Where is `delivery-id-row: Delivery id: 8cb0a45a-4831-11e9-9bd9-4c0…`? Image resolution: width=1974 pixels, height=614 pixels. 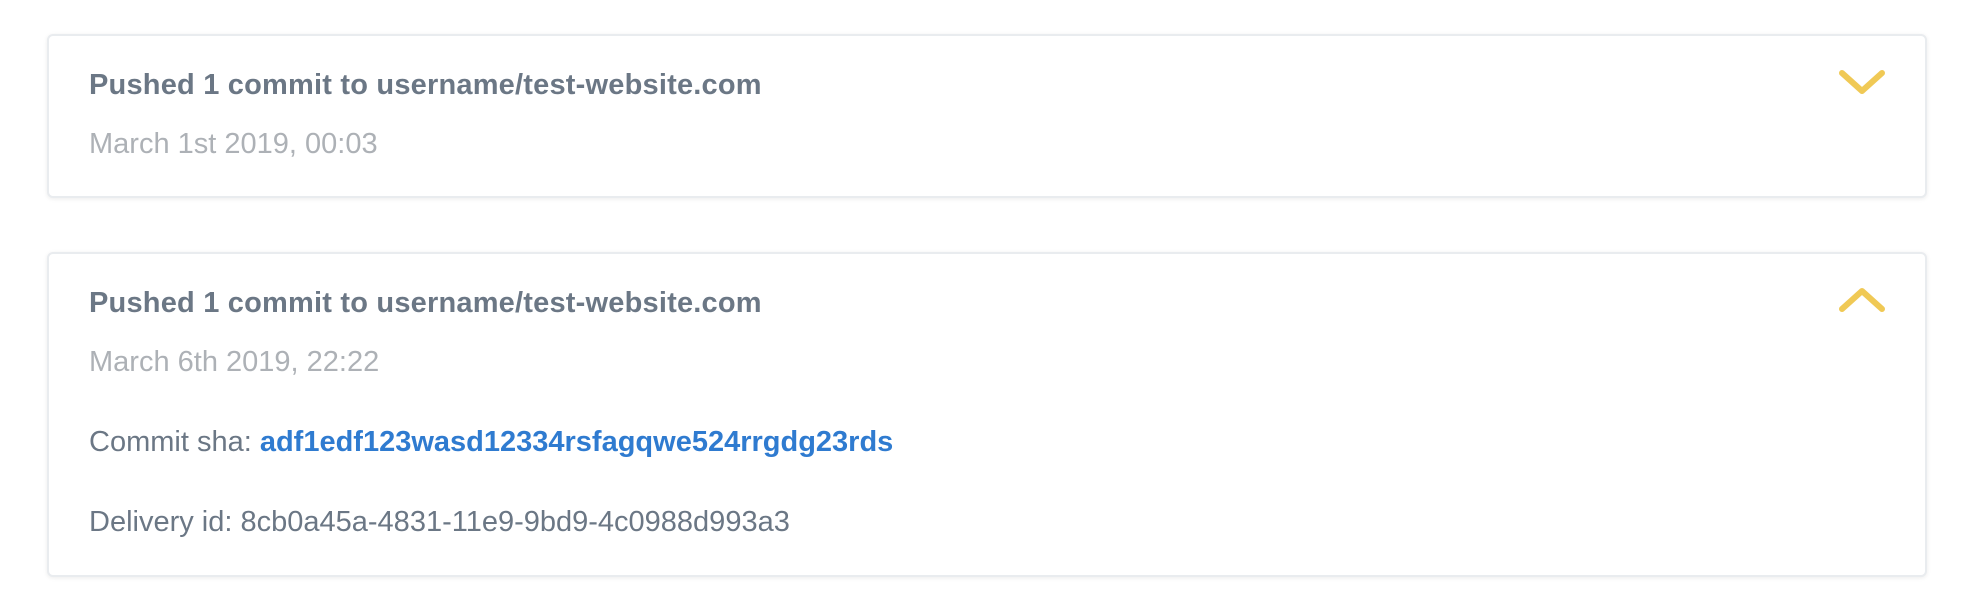
delivery-id-row: Delivery id: 8cb0a45a-4831-11e9-9bd9-4c0… is located at coordinates (439, 522).